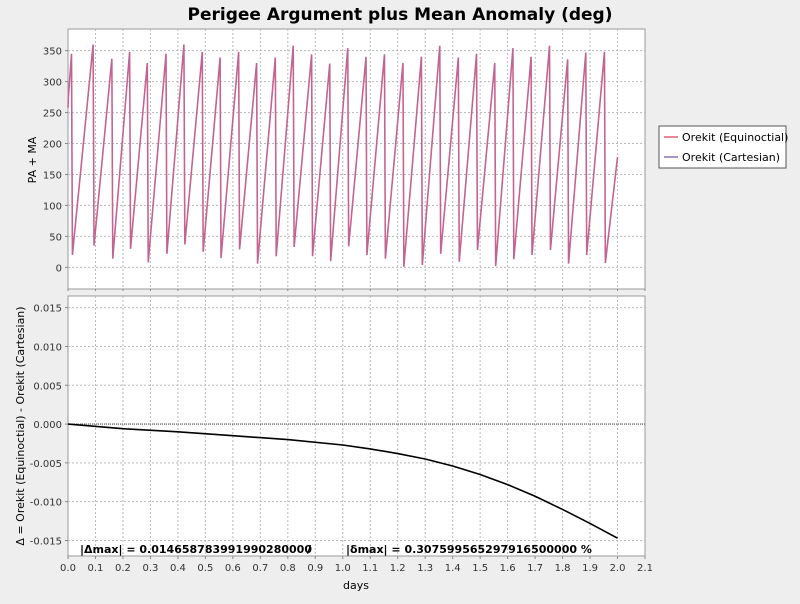 The width and height of the screenshot is (800, 604). I want to click on top-y-tick-label: 300, so click(52, 83).